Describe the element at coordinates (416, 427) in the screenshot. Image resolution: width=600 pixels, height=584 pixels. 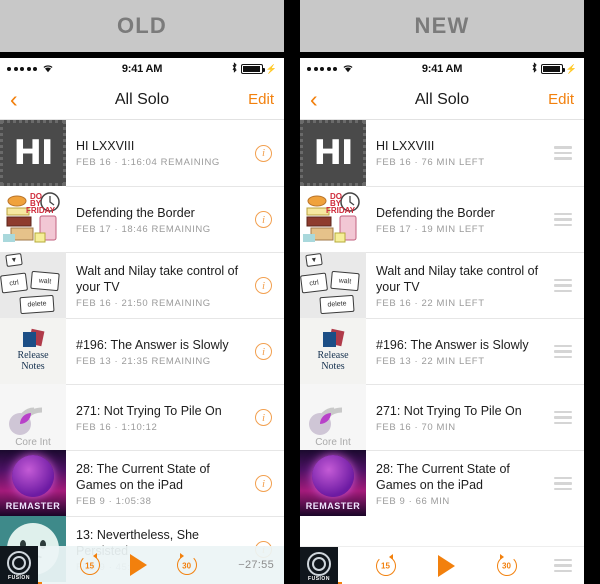
I see `episode-meta: FEB 16 · 70 MIN` at that location.